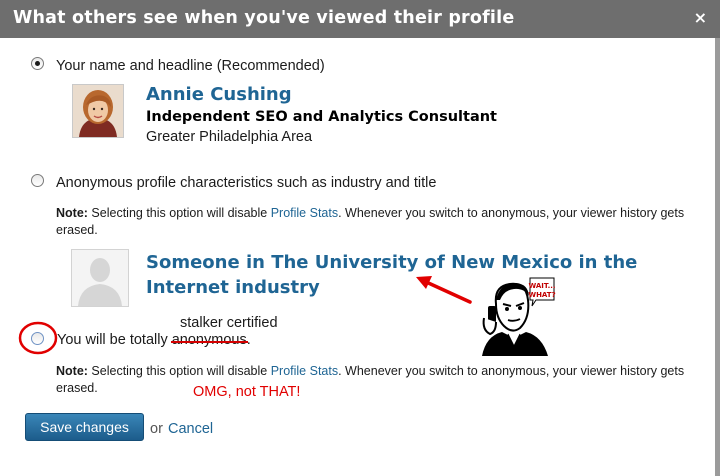  What do you see at coordinates (516, 315) in the screenshot?
I see `wait-what-meme-image: WAIT... WHAT?` at bounding box center [516, 315].